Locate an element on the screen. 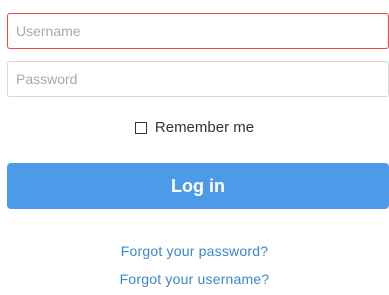 The height and width of the screenshot is (295, 389). remember-me-checkbox is located at coordinates (140, 127).